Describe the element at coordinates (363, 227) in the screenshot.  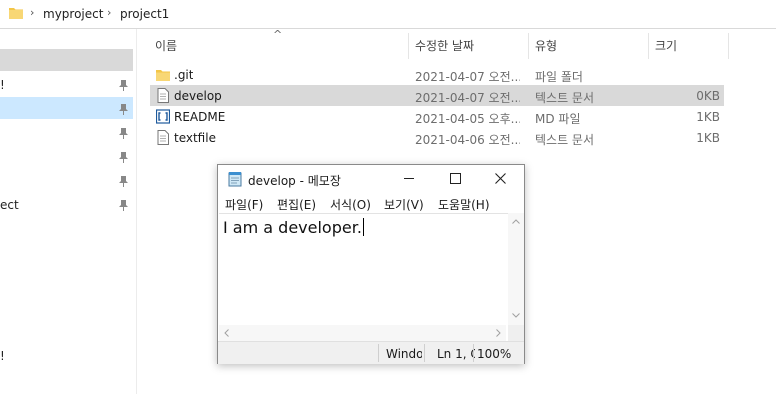
I see `text-caret` at that location.